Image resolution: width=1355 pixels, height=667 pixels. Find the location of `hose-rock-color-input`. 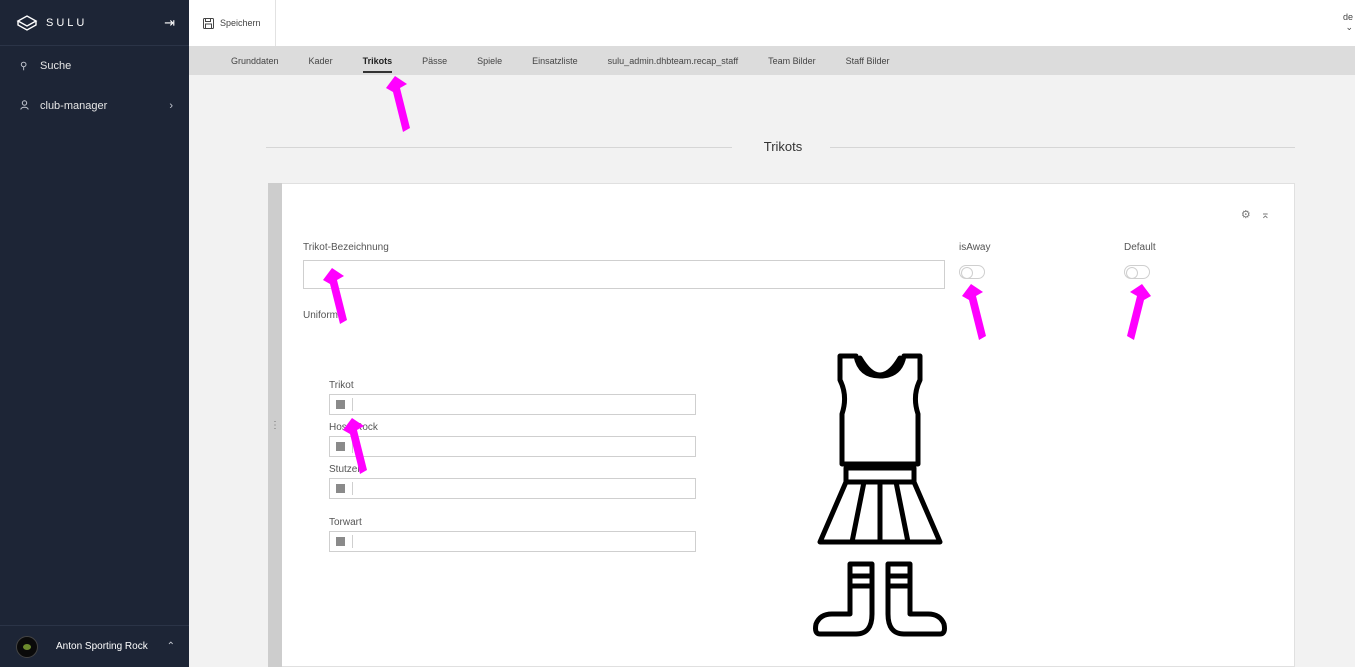

hose-rock-color-input is located at coordinates (512, 446).